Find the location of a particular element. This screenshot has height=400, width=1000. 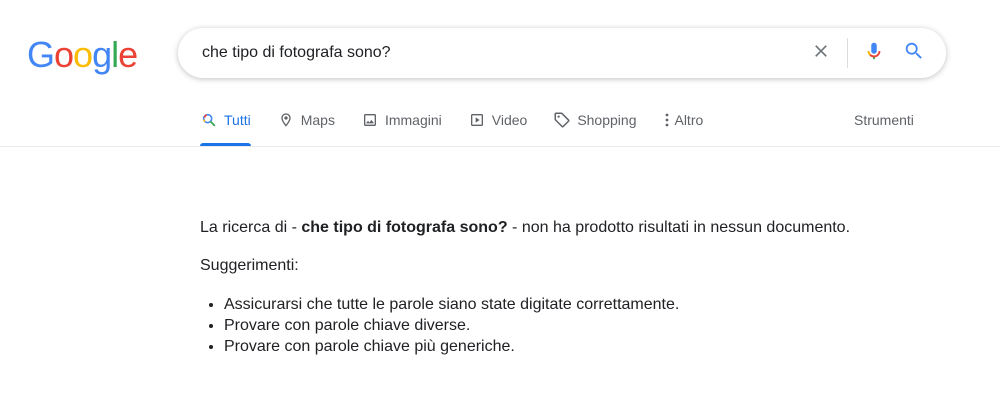

tab-video: Video is located at coordinates (498, 120).